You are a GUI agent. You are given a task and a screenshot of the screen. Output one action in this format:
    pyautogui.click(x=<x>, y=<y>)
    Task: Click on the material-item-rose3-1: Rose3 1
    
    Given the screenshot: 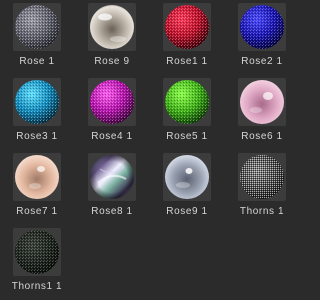 What is the action you would take?
    pyautogui.click(x=37, y=114)
    